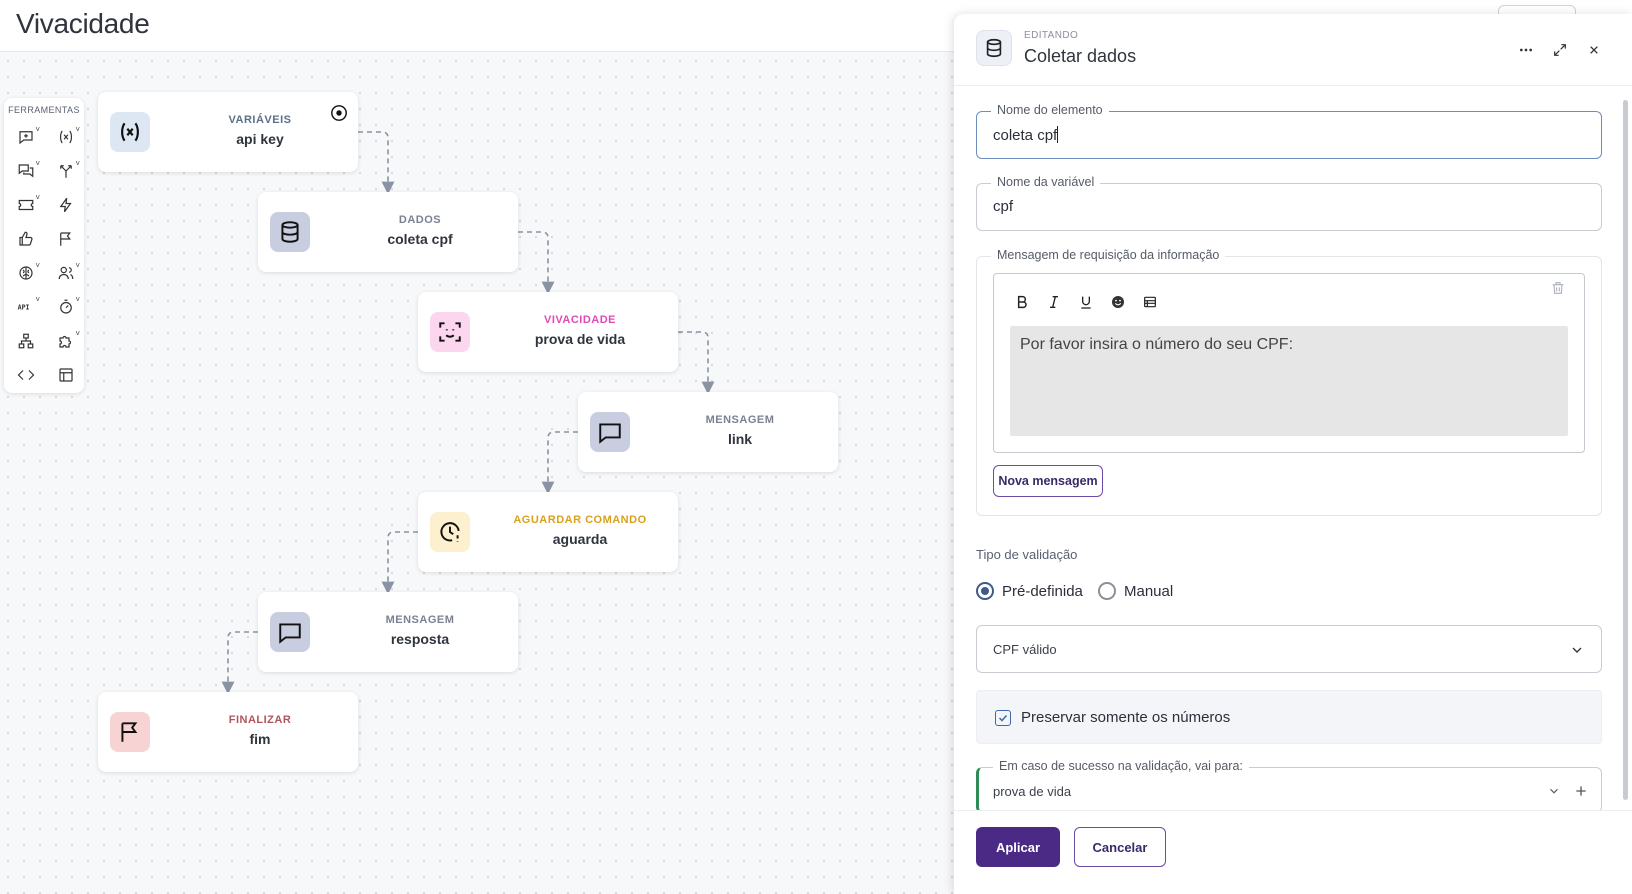 This screenshot has height=894, width=1632. What do you see at coordinates (260, 739) in the screenshot?
I see `node-name-label: fim` at bounding box center [260, 739].